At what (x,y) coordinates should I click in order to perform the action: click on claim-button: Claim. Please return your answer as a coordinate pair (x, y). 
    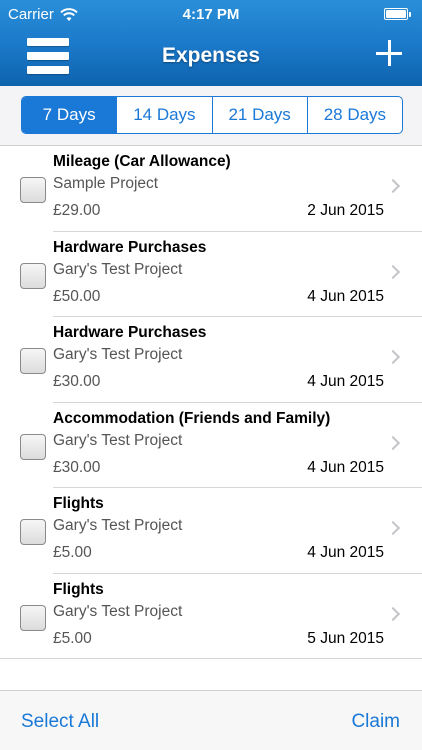
    Looking at the image, I should click on (375, 722).